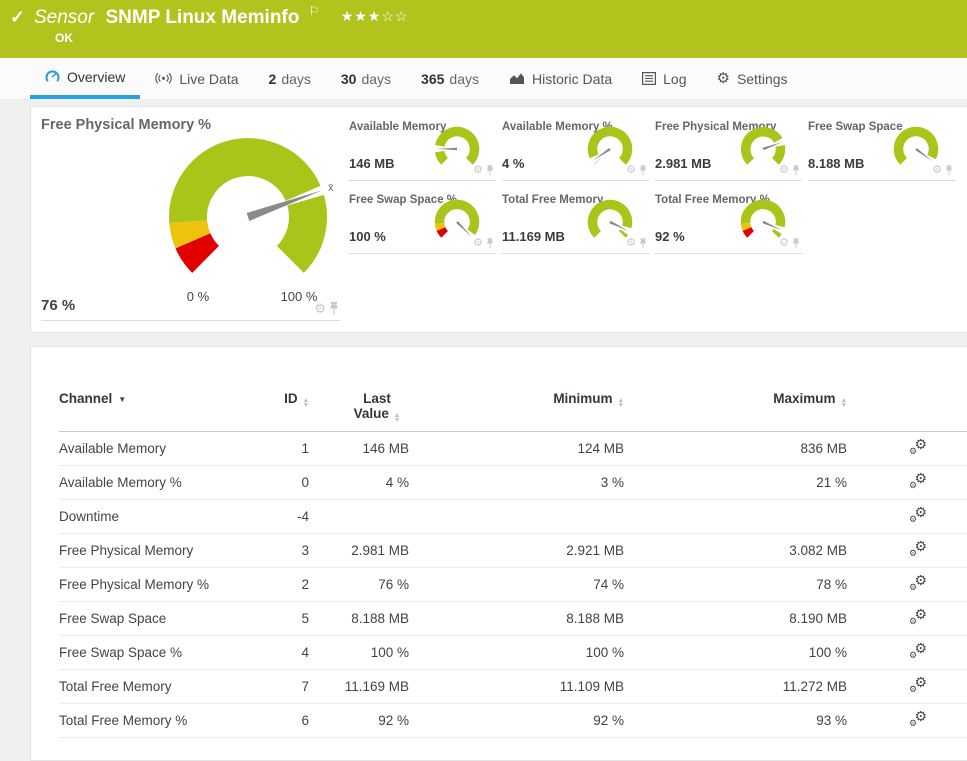 This screenshot has width=967, height=761. What do you see at coordinates (836, 163) in the screenshot?
I see `small-gauge-value: 8.188 MB` at bounding box center [836, 163].